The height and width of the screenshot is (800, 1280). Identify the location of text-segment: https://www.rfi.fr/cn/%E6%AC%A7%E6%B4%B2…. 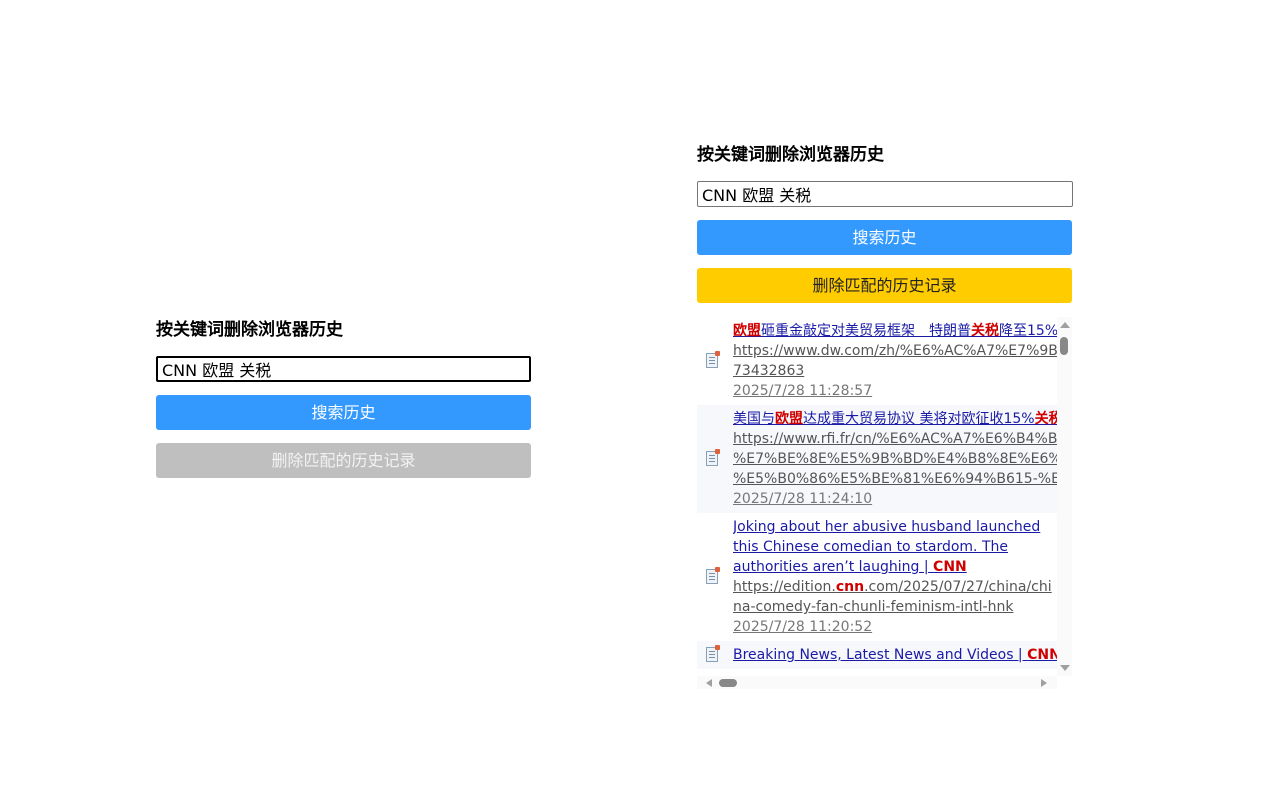
(895, 439).